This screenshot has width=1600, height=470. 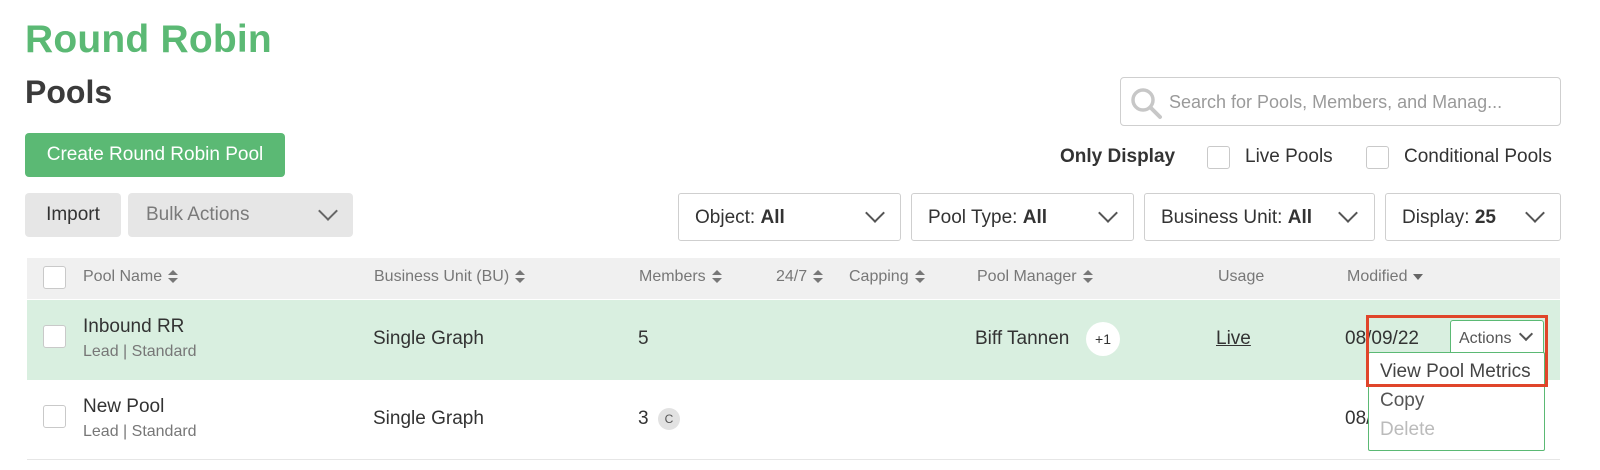 I want to click on business-unit-filter: Business Unit: All, so click(x=1259, y=217).